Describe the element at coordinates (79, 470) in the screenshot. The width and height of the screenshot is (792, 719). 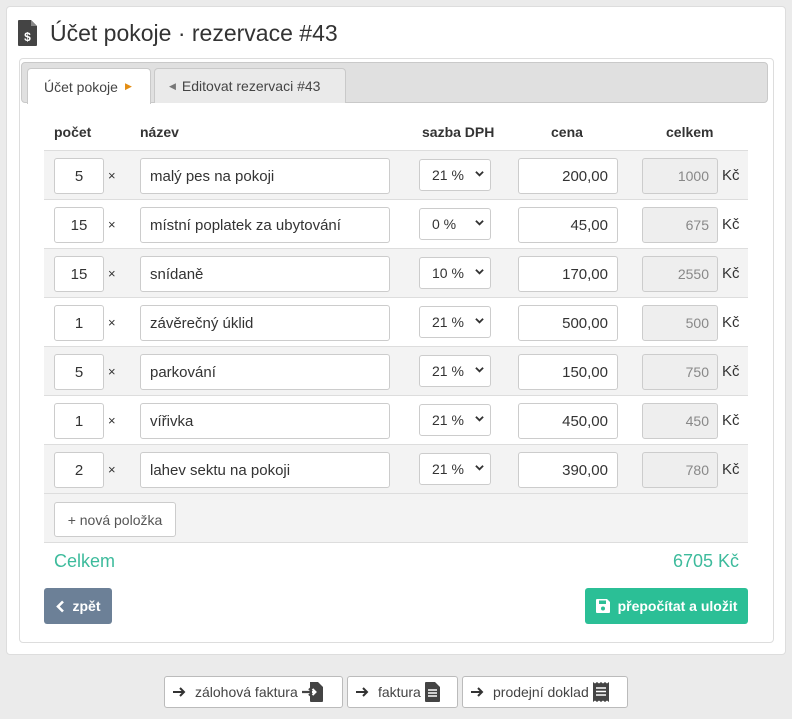
I see `quantity-input: 2` at that location.